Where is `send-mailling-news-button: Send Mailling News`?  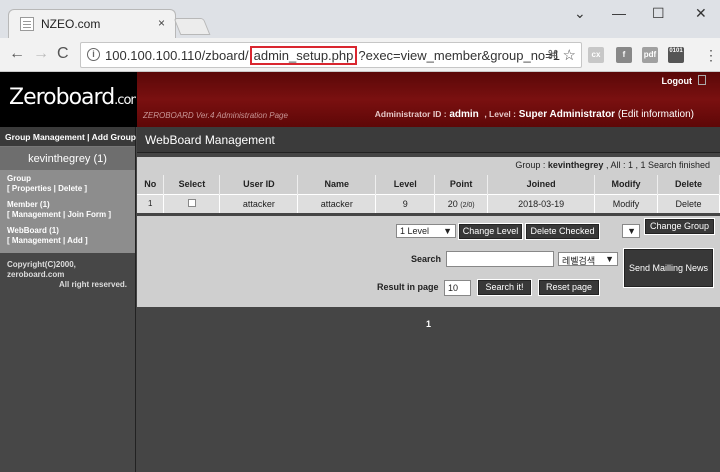 send-mailling-news-button: Send Mailling News is located at coordinates (668, 268).